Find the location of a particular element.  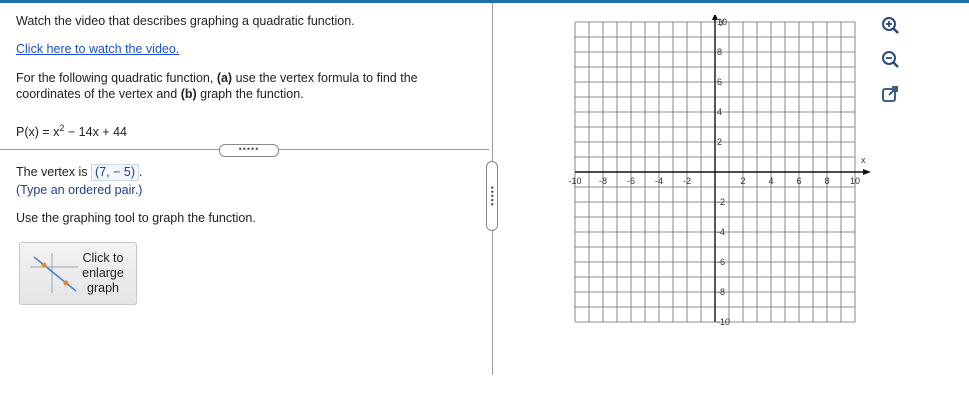

task-text: use the vertex formula to find the is located at coordinates (325, 78).